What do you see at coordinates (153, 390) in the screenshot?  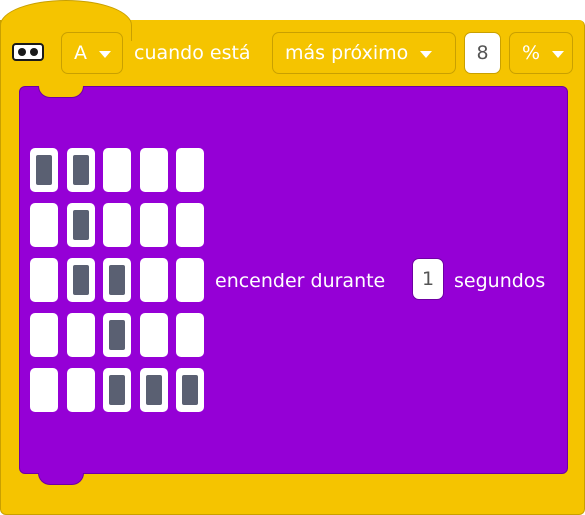 I see `matrix-pixel-r5-c4` at bounding box center [153, 390].